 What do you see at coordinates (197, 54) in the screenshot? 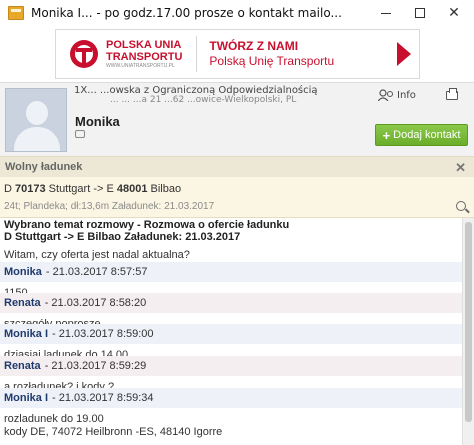
I see `banner-divider` at bounding box center [197, 54].